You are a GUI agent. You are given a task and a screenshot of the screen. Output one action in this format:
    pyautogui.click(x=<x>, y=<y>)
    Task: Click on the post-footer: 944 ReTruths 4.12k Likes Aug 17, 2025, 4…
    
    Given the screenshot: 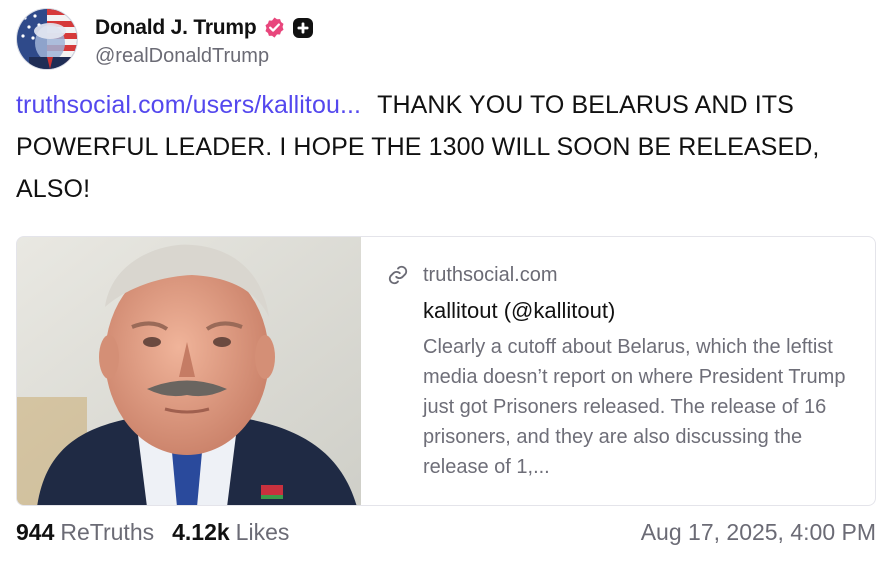 What is the action you would take?
    pyautogui.click(x=446, y=532)
    